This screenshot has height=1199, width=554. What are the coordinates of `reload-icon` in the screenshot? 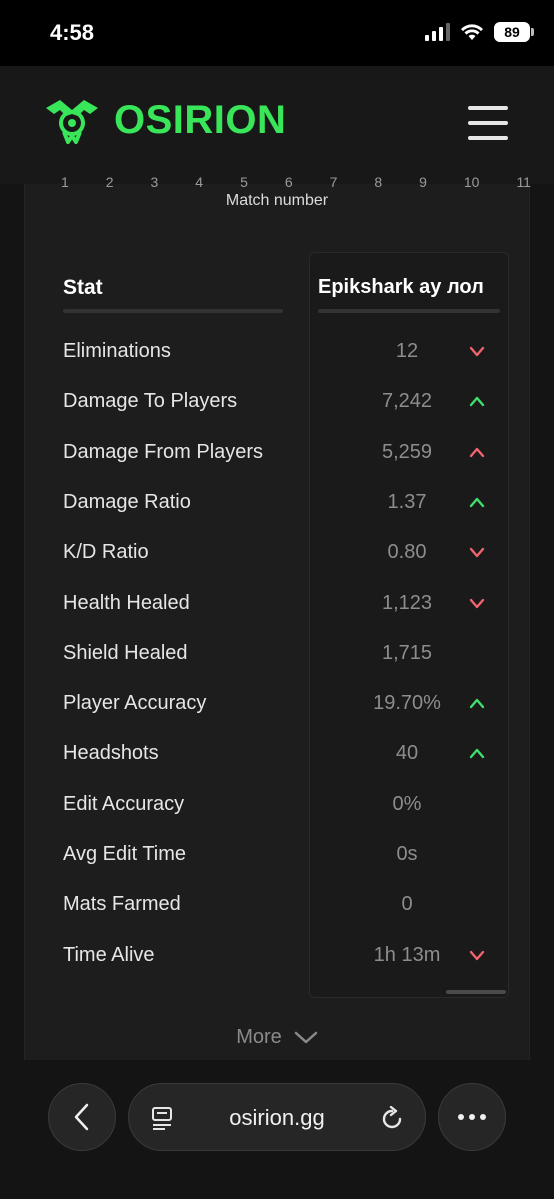 It's located at (392, 1119).